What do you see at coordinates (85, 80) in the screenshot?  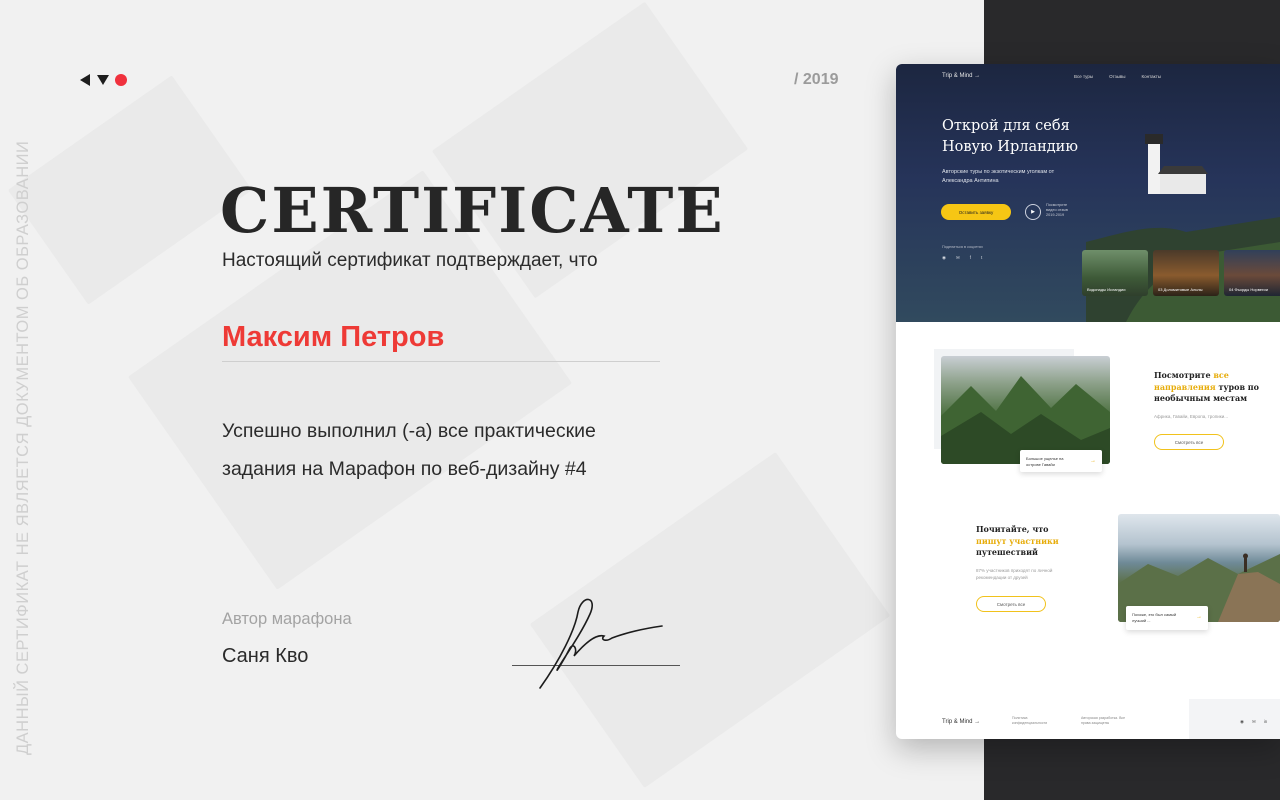 I see `triangle-left-icon` at bounding box center [85, 80].